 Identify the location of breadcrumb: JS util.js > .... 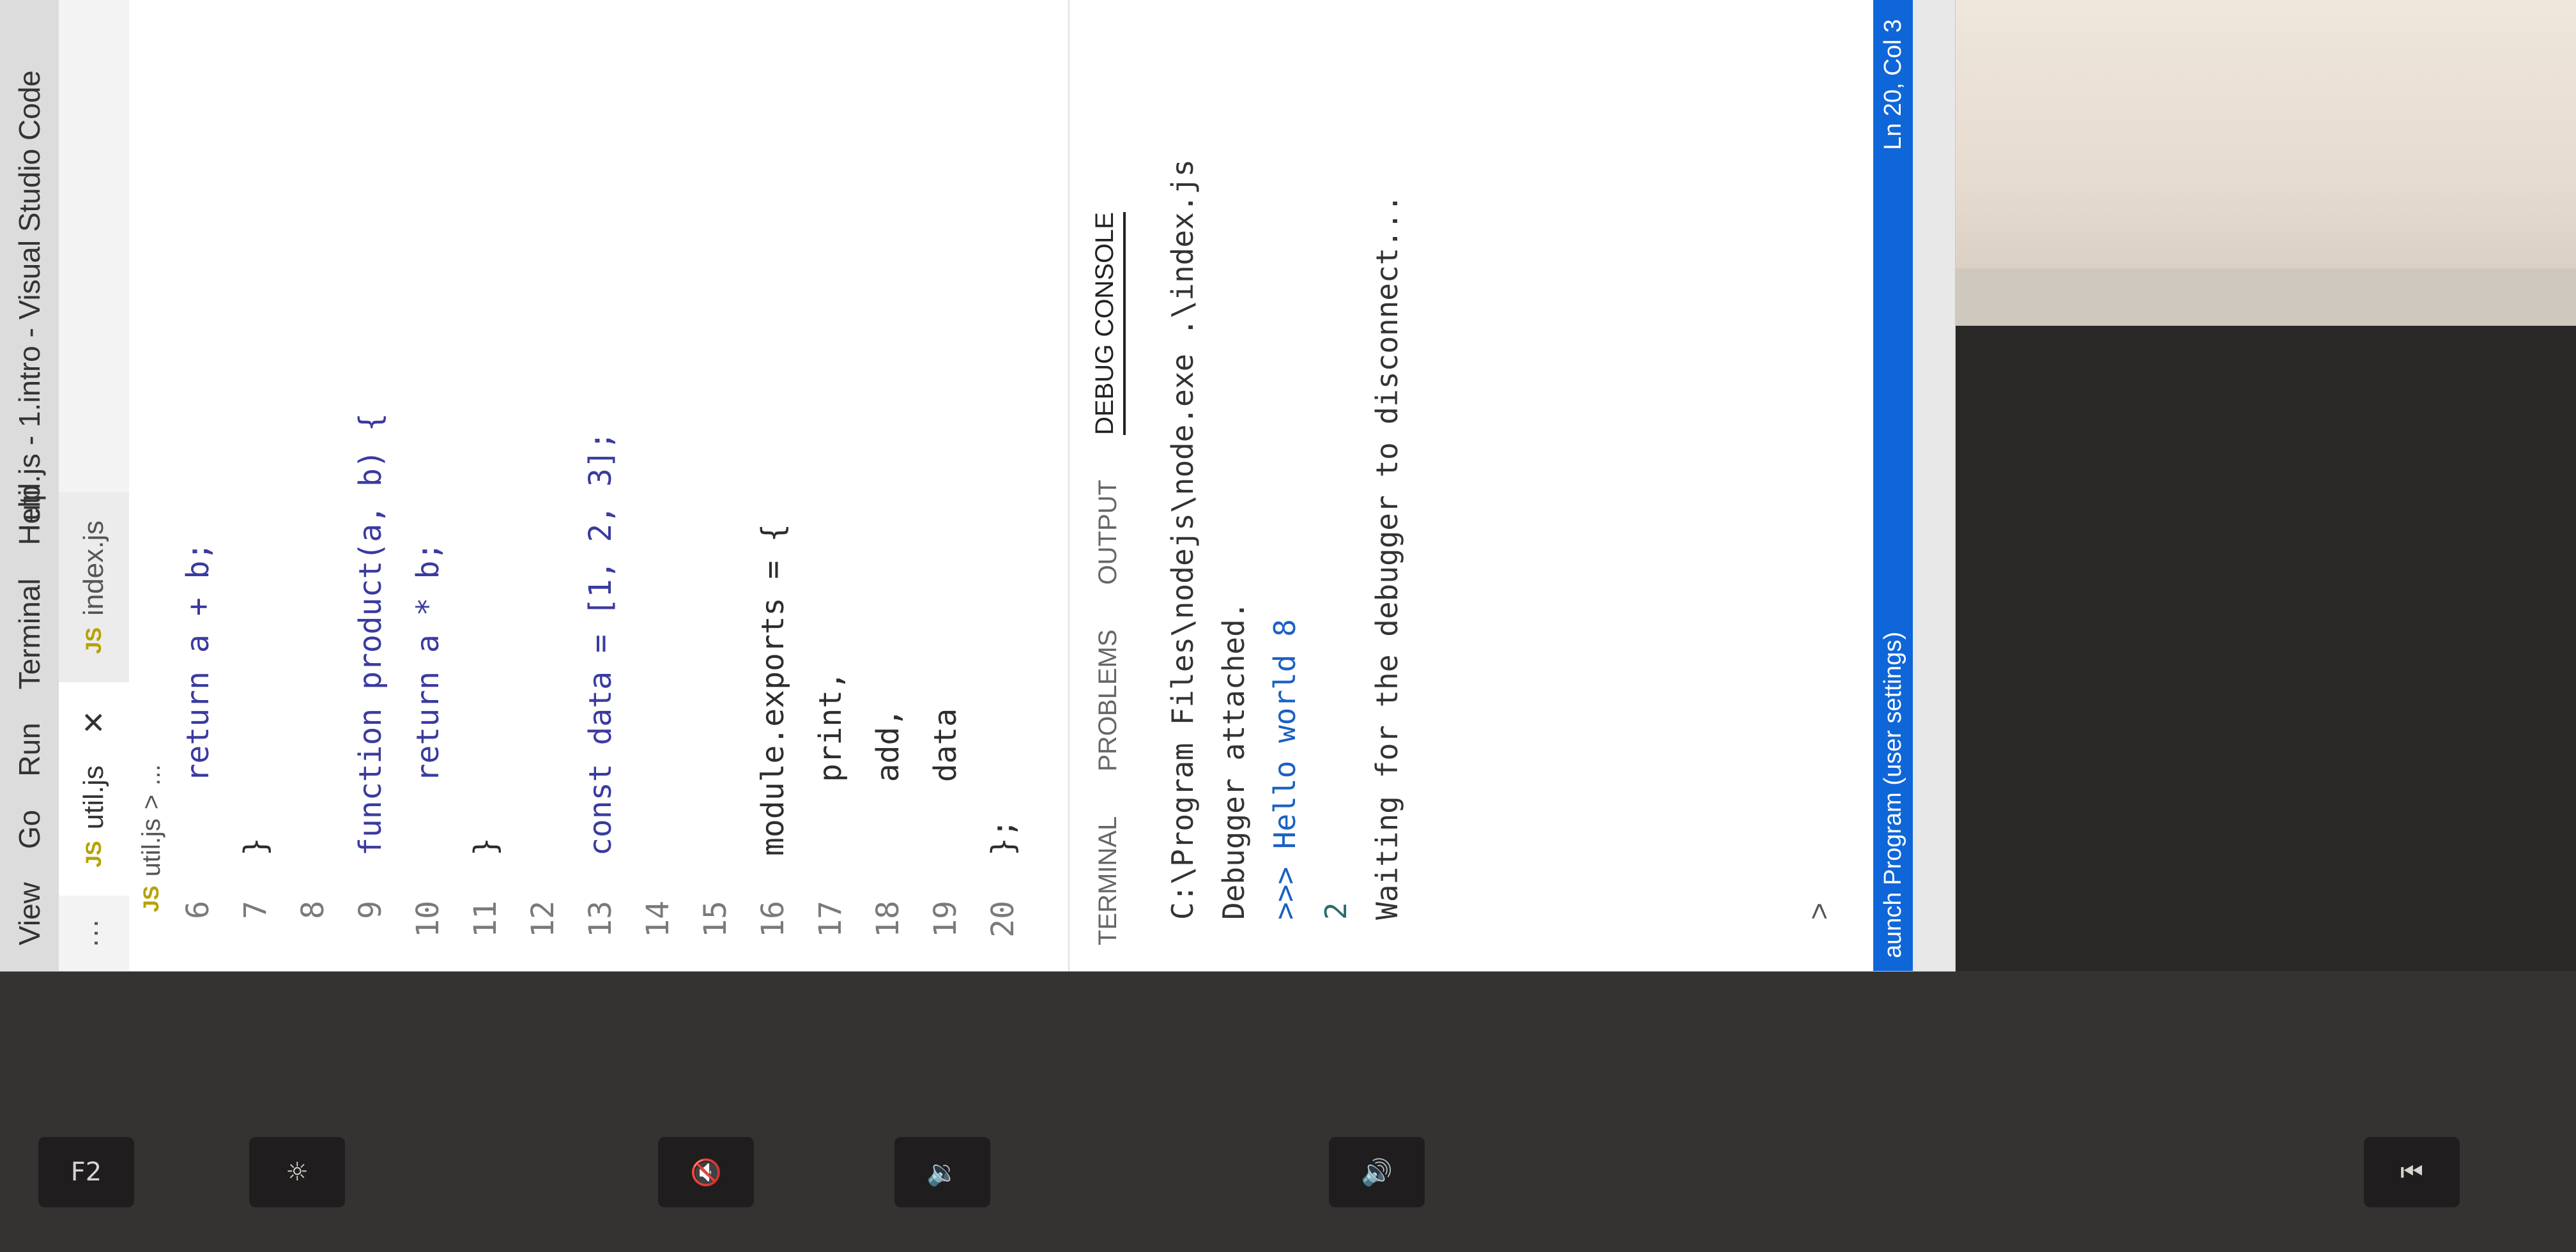
(151, 485).